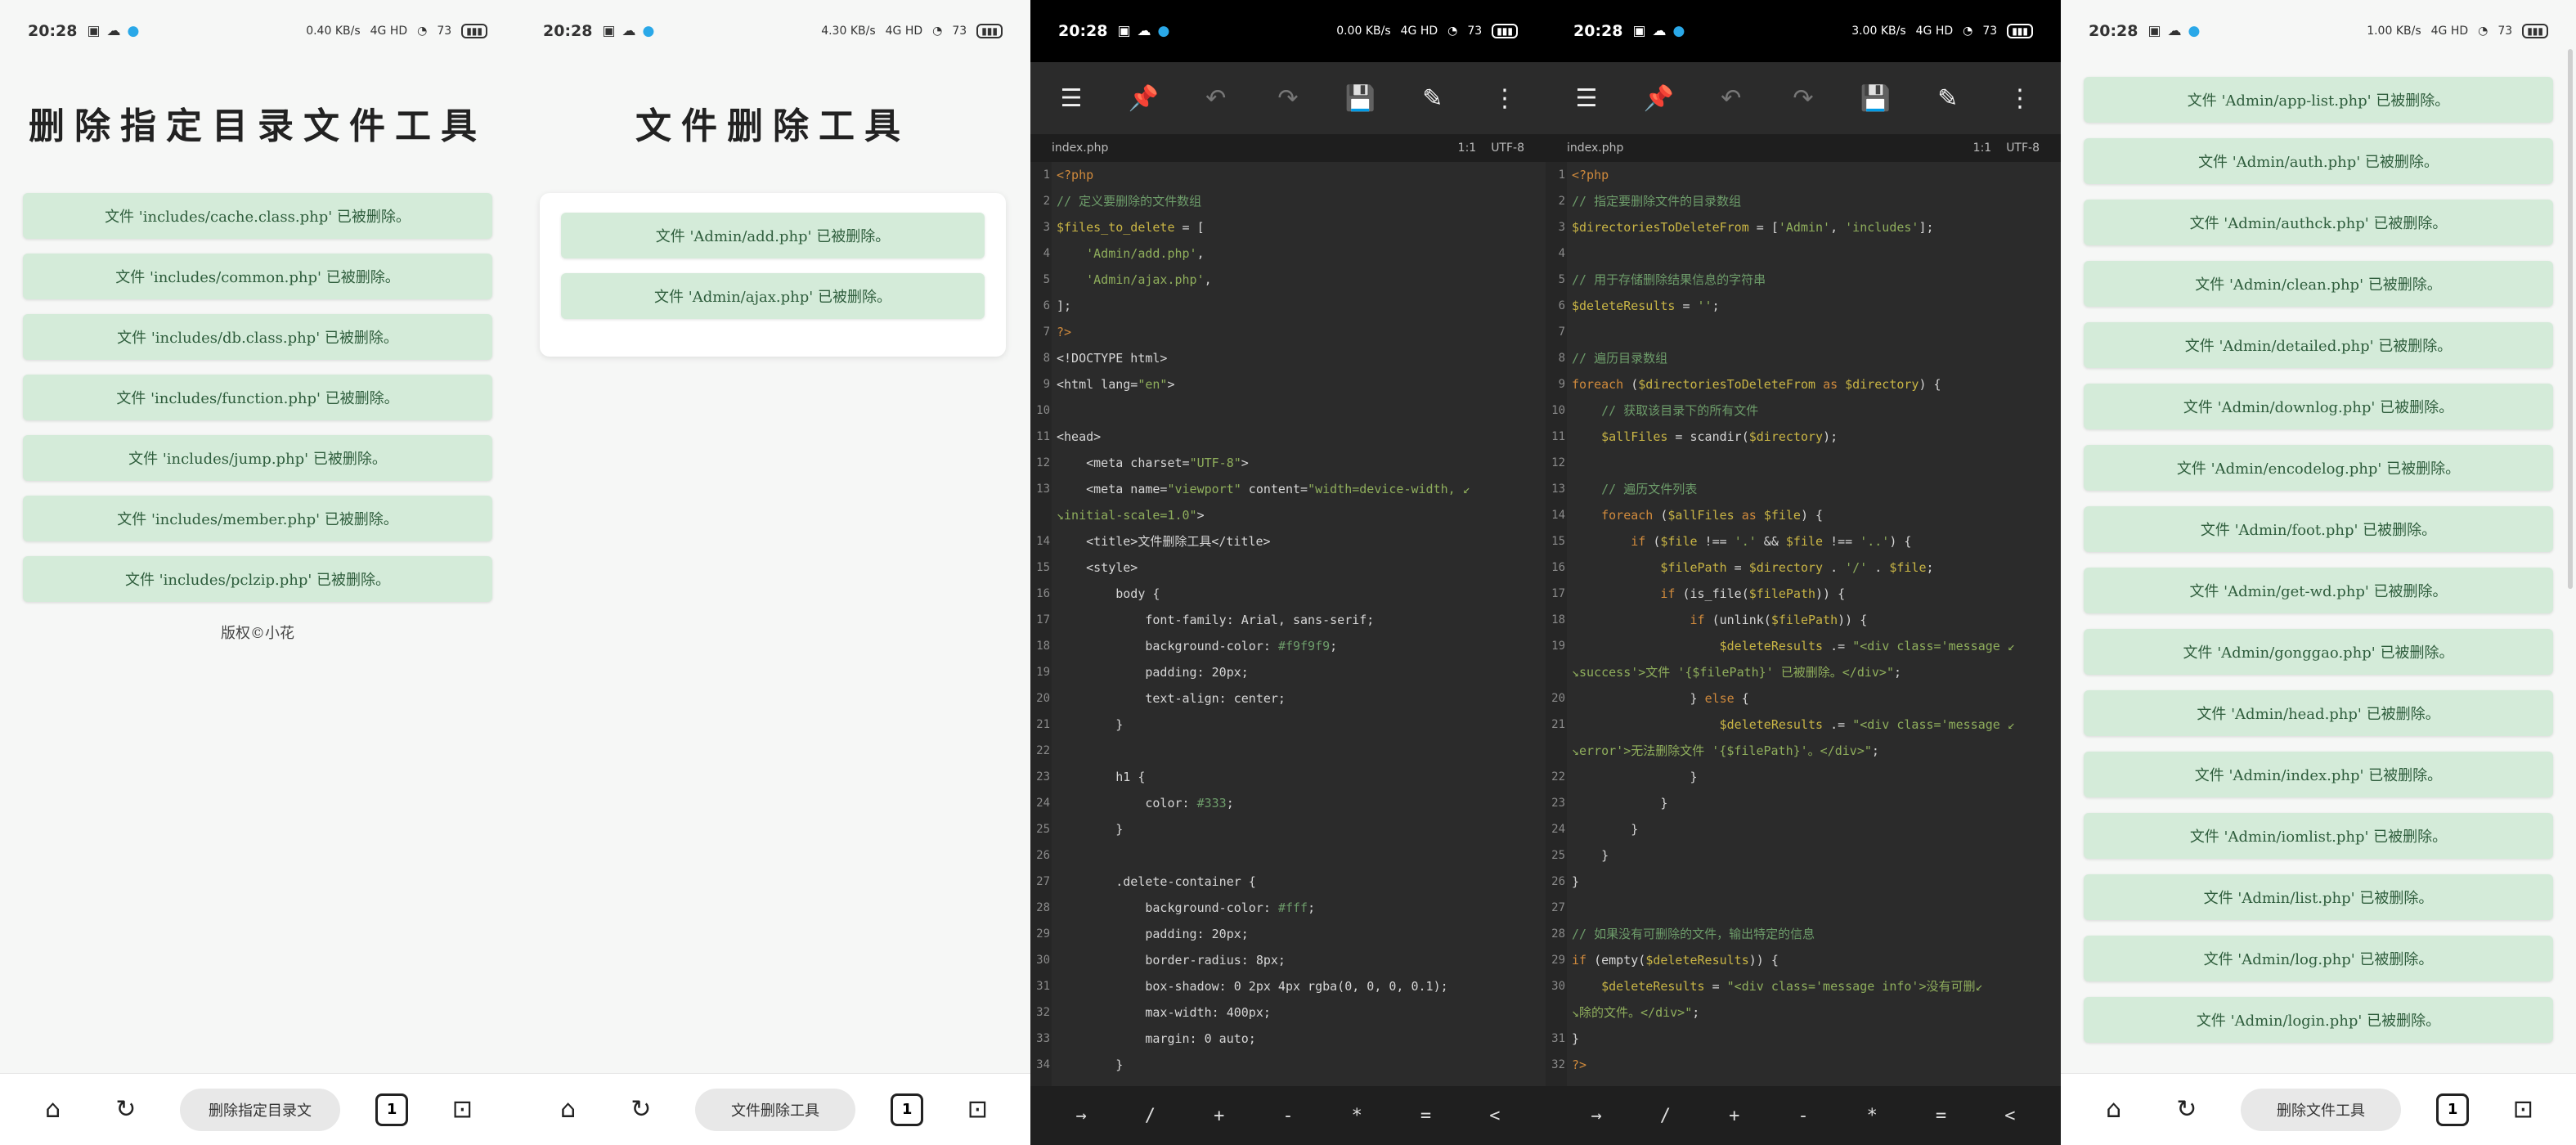  I want to click on code-line: ↘initial-scale=1.0">, so click(1288, 515).